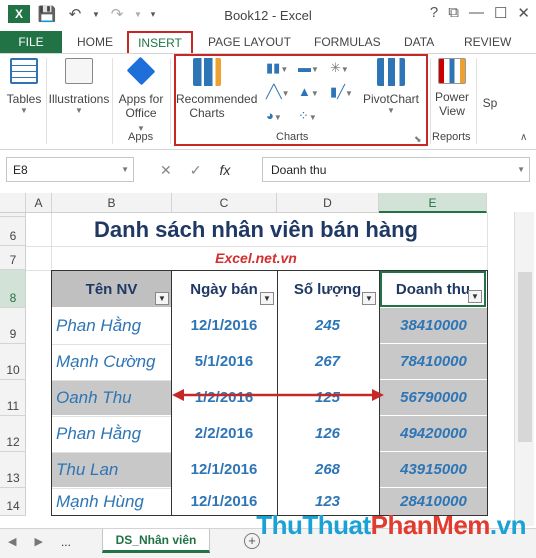 The width and height of the screenshot is (536, 558). I want to click on cell-doanh-thu: 38410000, so click(433, 325).